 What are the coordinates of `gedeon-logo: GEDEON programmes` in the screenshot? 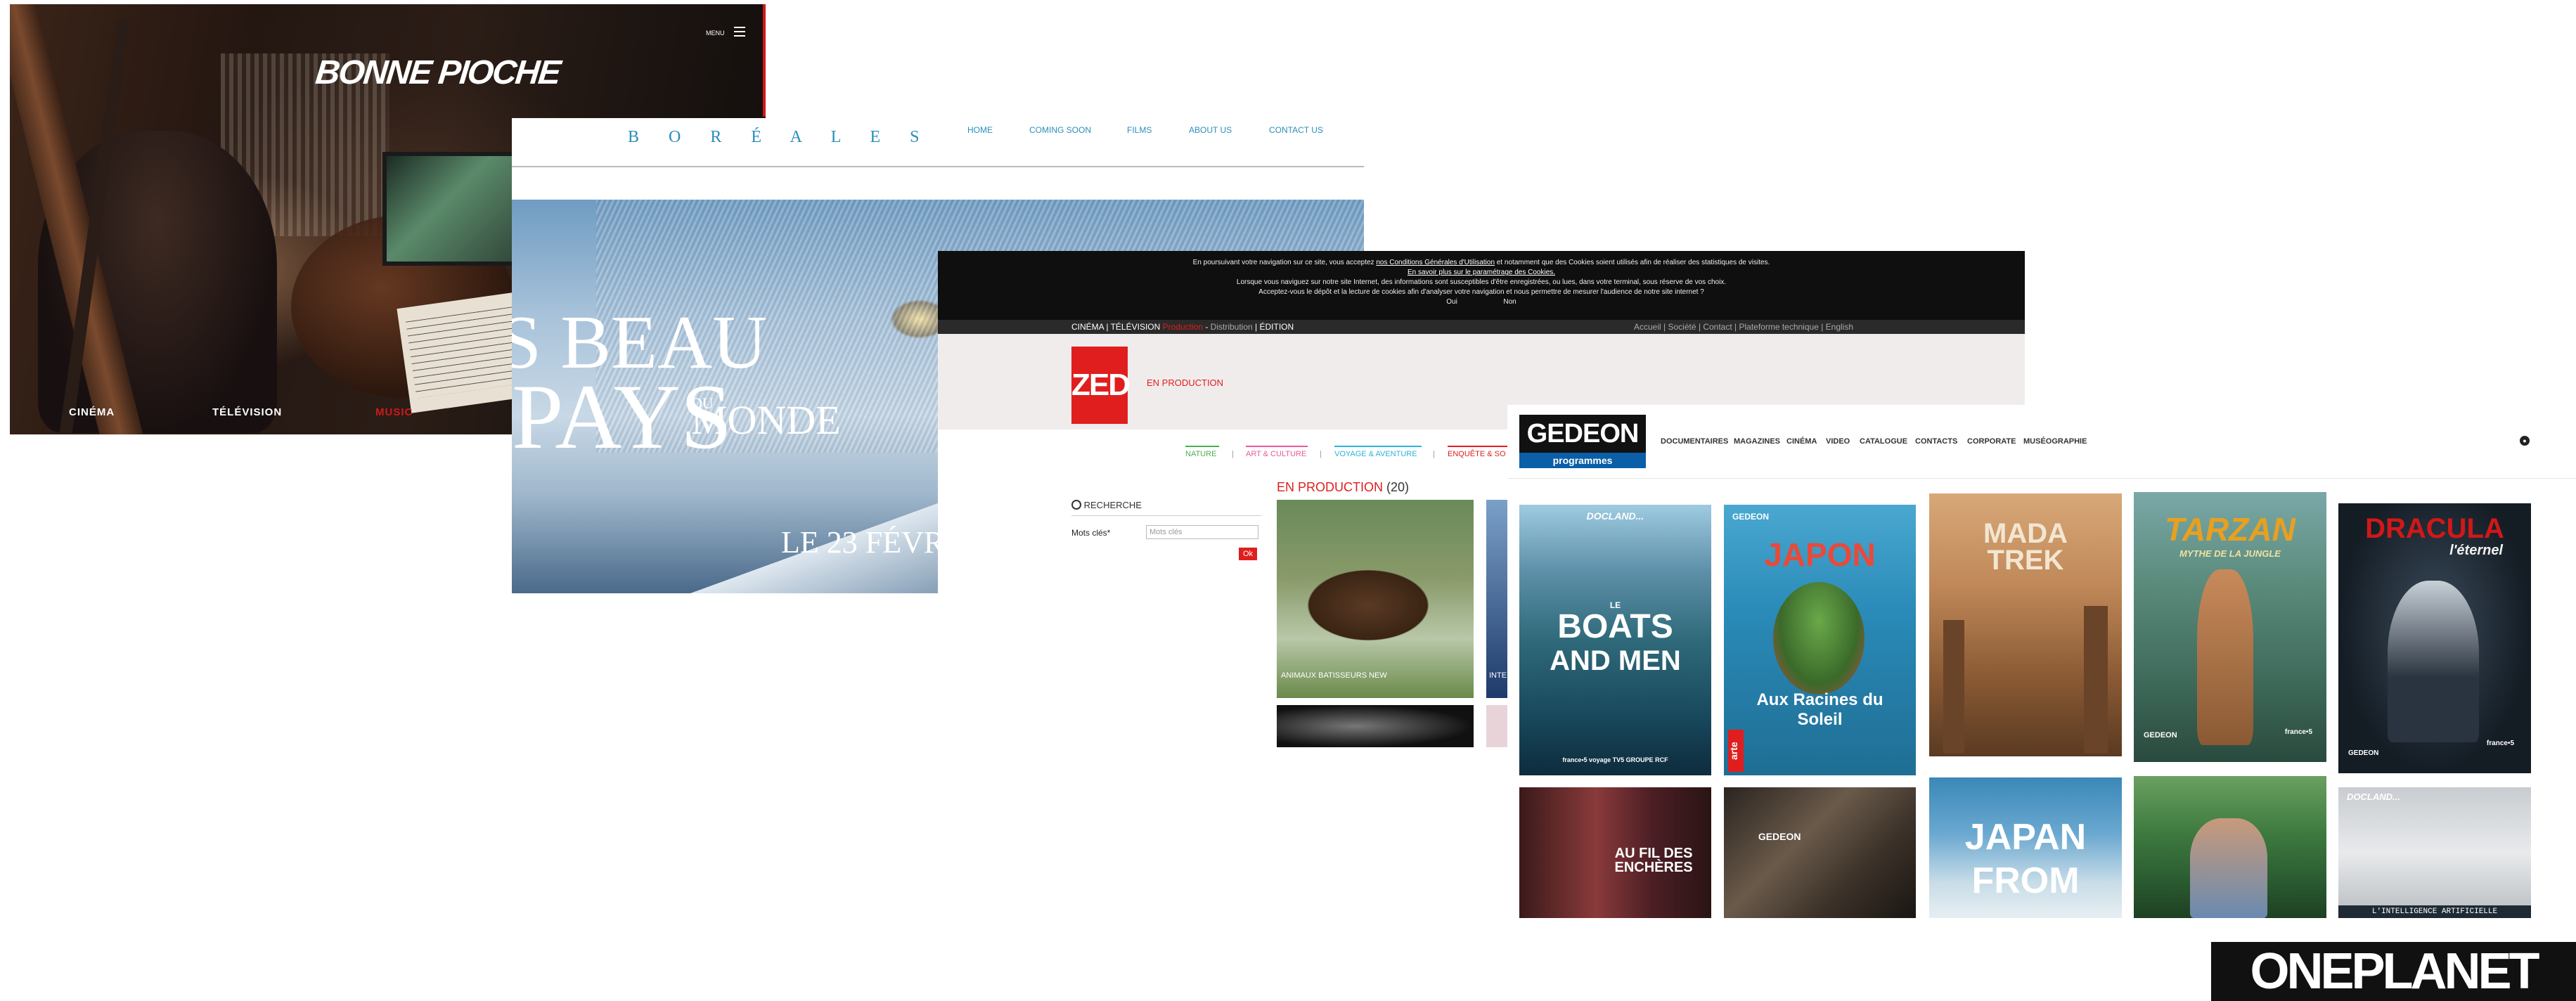 It's located at (1582, 441).